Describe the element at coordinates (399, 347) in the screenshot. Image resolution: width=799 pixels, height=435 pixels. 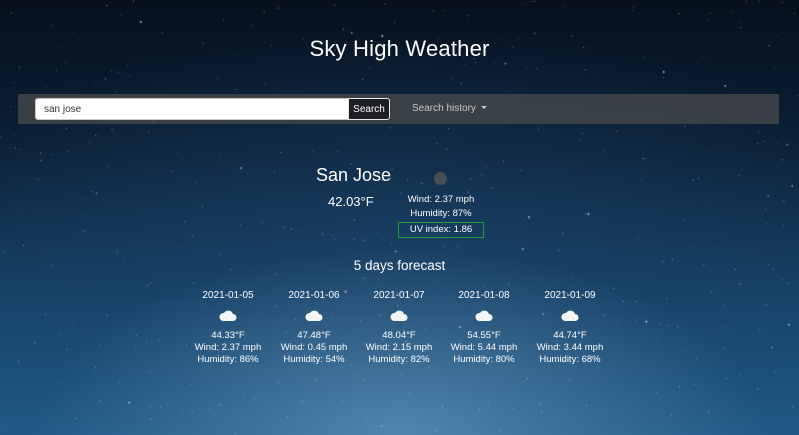
I see `forecast-wind: Wind: 2.15 mph` at that location.